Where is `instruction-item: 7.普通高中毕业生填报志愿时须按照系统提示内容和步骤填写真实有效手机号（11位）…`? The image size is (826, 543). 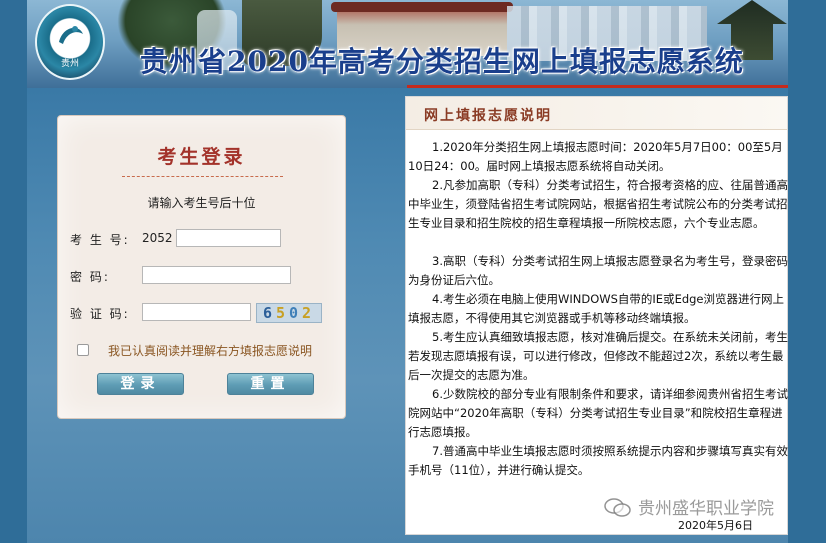 instruction-item: 7.普通高中毕业生填报志愿时须按照系统提示内容和步骤填写真实有效手机号（11位）… is located at coordinates (598, 460).